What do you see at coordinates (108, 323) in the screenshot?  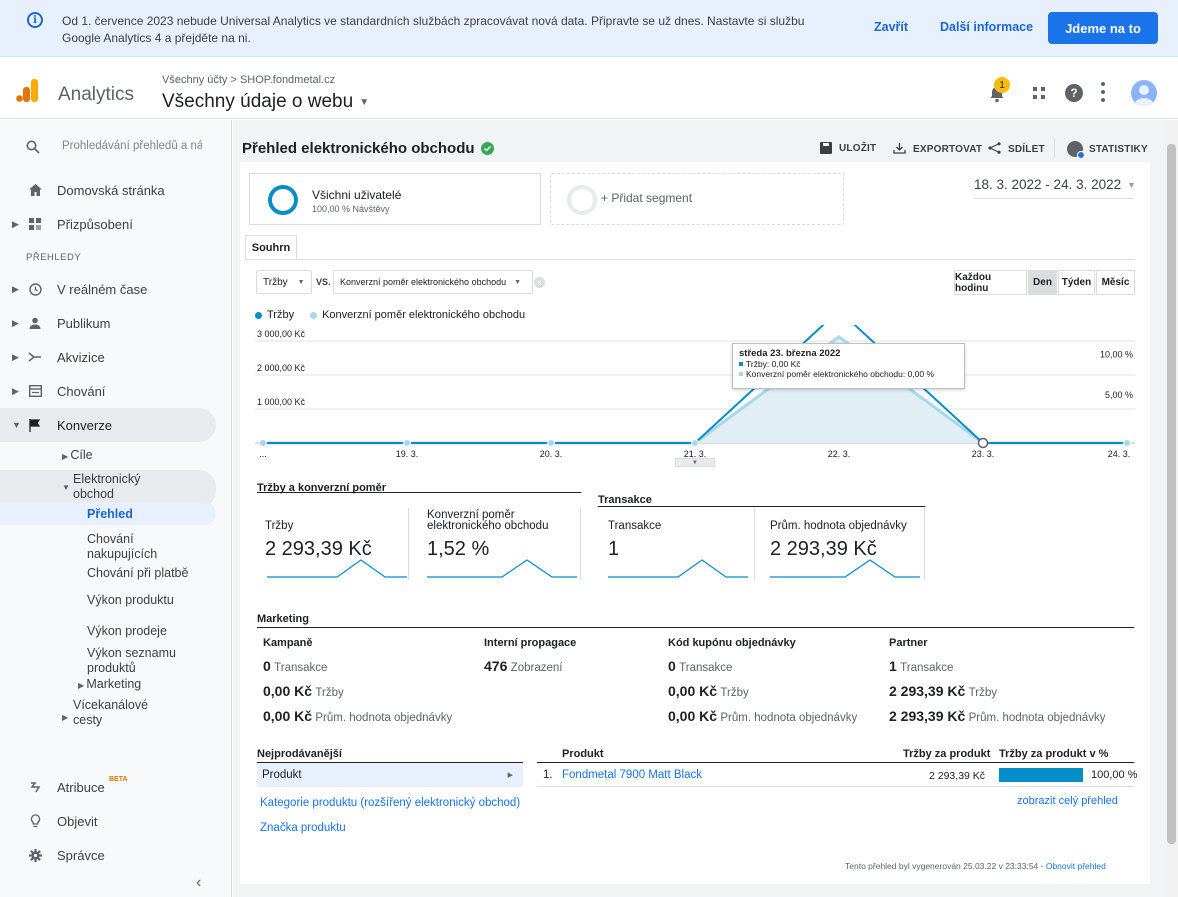 I see `sidebar-item-audience: ▶ Publikum` at bounding box center [108, 323].